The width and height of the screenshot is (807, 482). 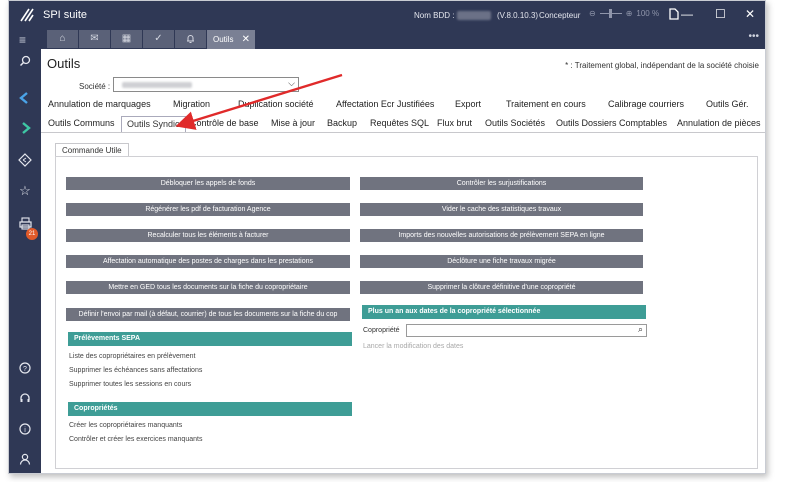 What do you see at coordinates (25, 62) in the screenshot?
I see `search-icon` at bounding box center [25, 62].